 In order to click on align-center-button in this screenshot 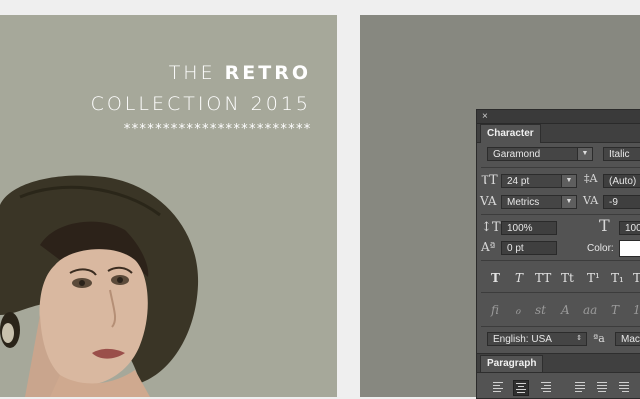, I will do `click(521, 388)`.